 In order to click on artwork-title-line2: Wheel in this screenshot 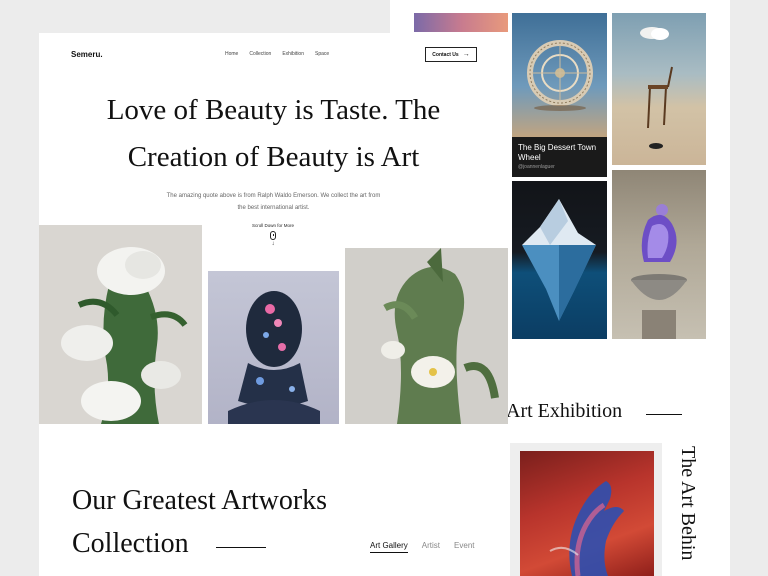, I will do `click(529, 157)`.